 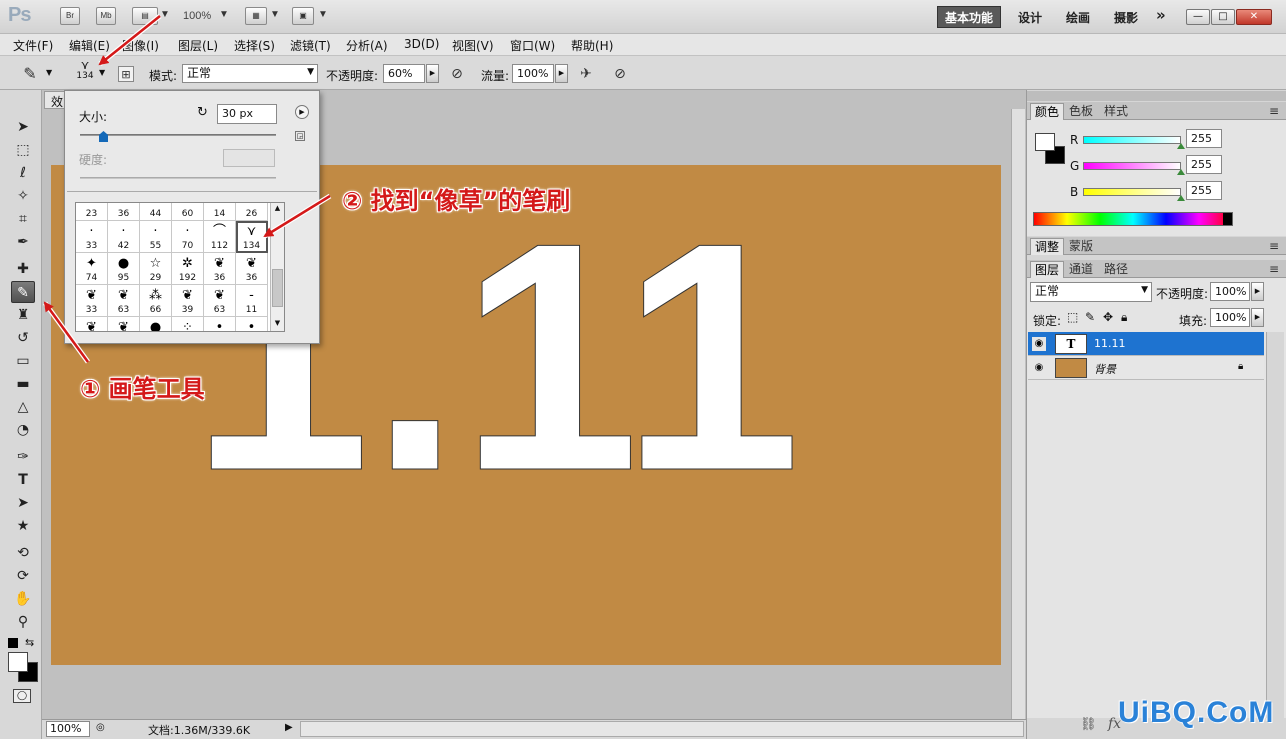 What do you see at coordinates (297, 216) in the screenshot?
I see `arrow-to-grass-brush` at bounding box center [297, 216].